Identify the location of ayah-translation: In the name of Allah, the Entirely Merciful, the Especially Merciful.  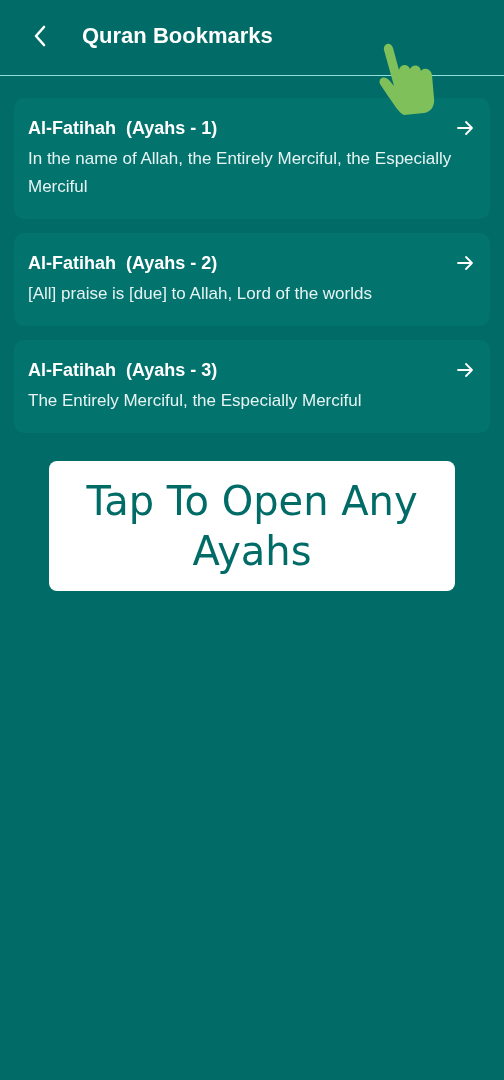
(240, 173).